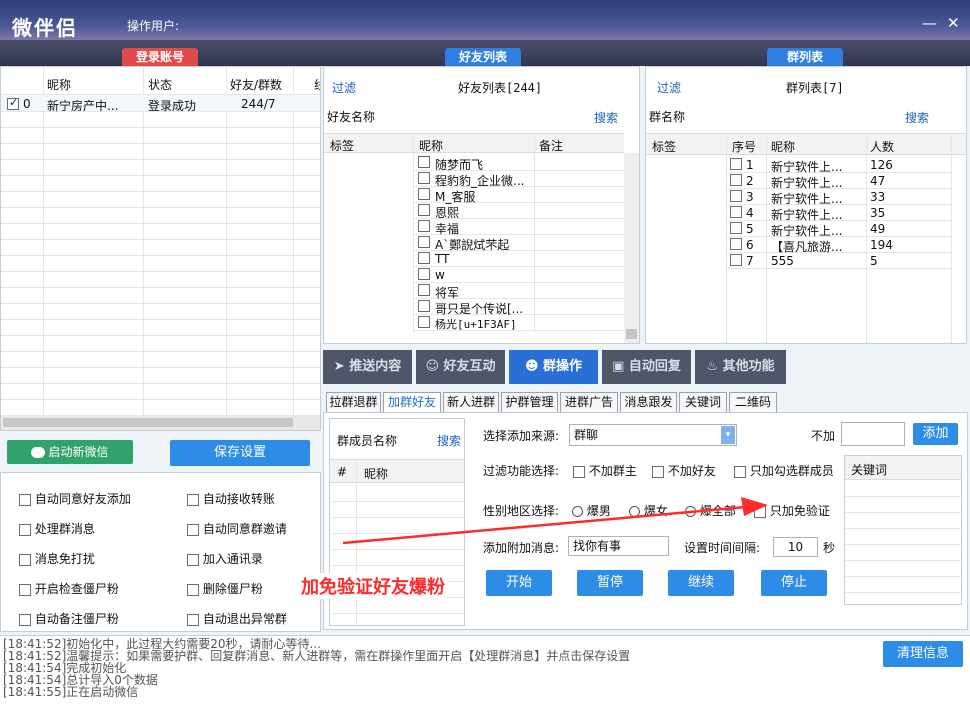 The height and width of the screenshot is (727, 970). I want to click on log-line: [18:41:55]正在启动微信, so click(71, 692).